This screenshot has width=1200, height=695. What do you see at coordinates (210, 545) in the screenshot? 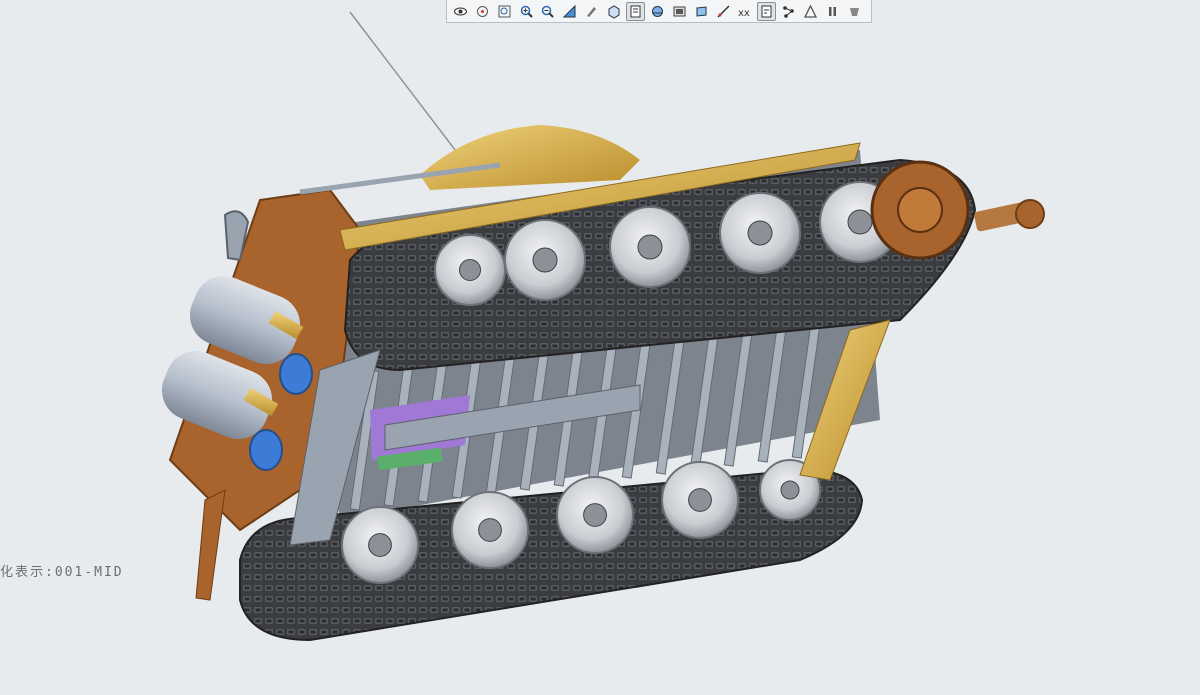
I see `rear-bracket` at bounding box center [210, 545].